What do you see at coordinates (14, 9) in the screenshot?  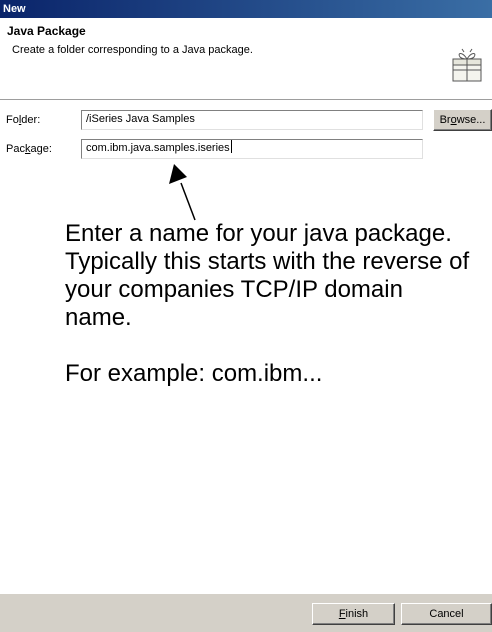 I see `window-title: New` at bounding box center [14, 9].